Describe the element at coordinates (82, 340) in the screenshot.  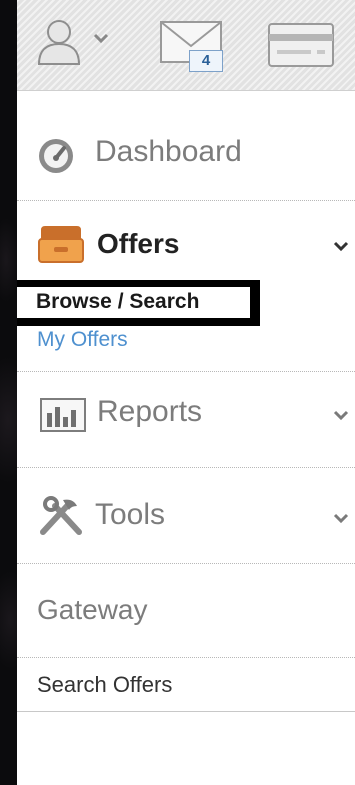
I see `sidebar-subitem-my-offers: My Offers` at that location.